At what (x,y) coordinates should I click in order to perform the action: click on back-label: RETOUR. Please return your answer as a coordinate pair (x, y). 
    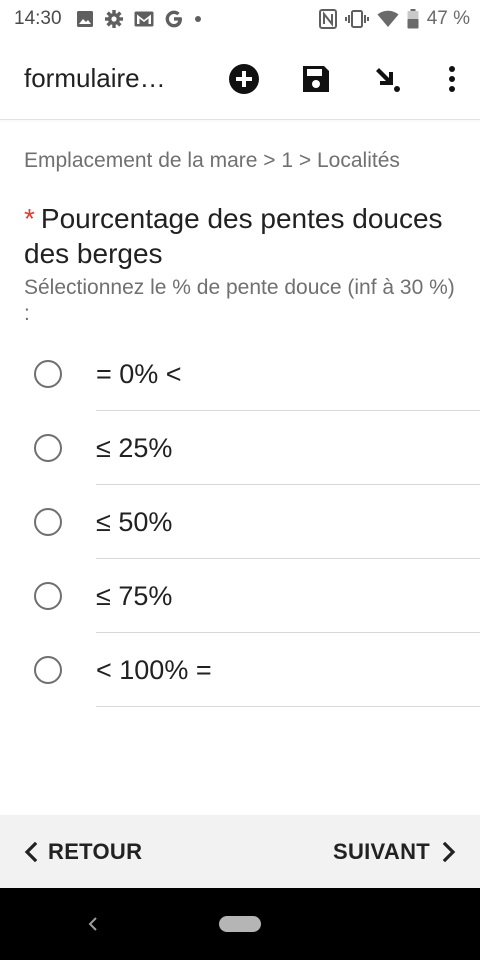
    Looking at the image, I should click on (95, 851).